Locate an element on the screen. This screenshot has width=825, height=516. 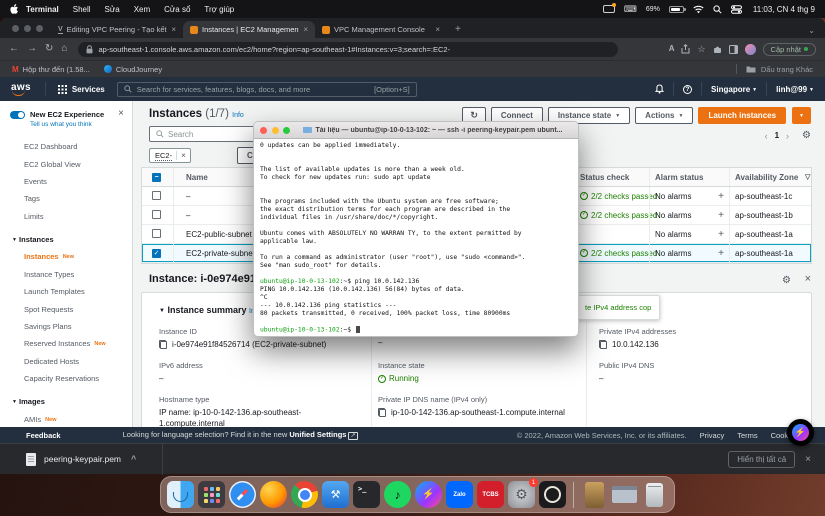
translate-icon: A is located at coordinates (672, 49).